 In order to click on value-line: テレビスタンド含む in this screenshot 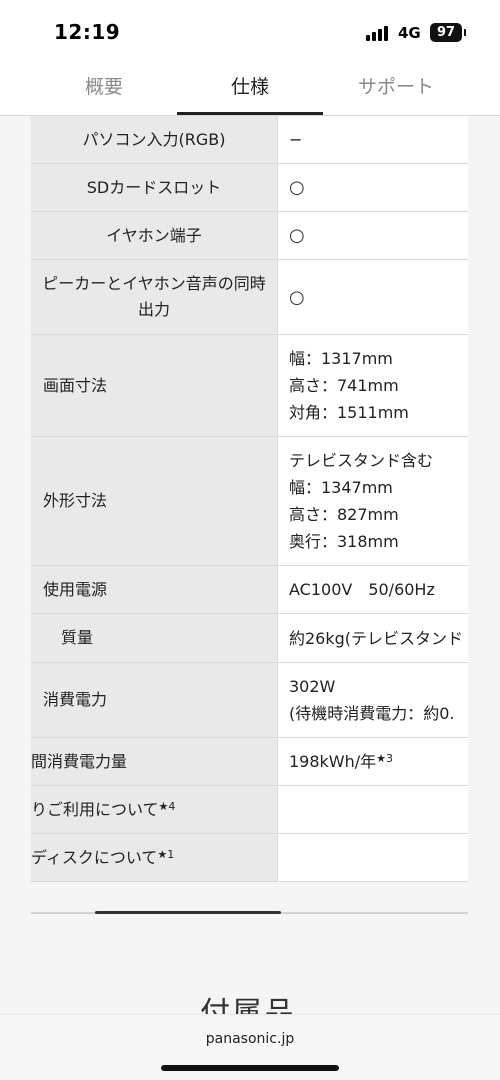, I will do `click(361, 460)`.